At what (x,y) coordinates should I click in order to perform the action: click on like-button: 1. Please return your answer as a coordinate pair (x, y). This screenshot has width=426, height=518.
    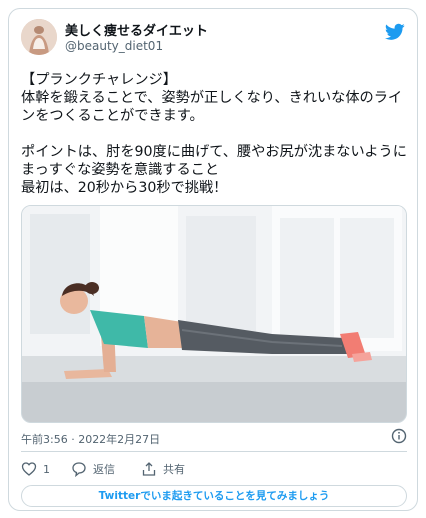
    Looking at the image, I should click on (35, 469).